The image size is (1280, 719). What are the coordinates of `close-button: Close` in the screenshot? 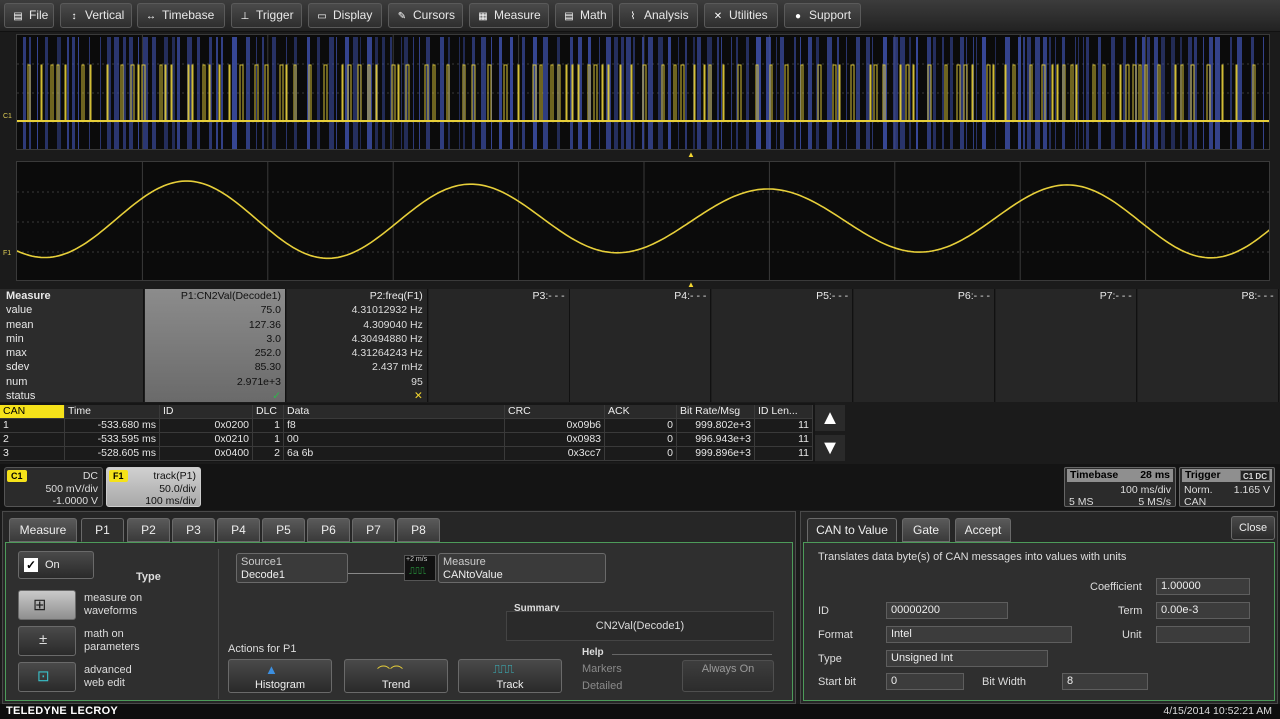 It's located at (1253, 528).